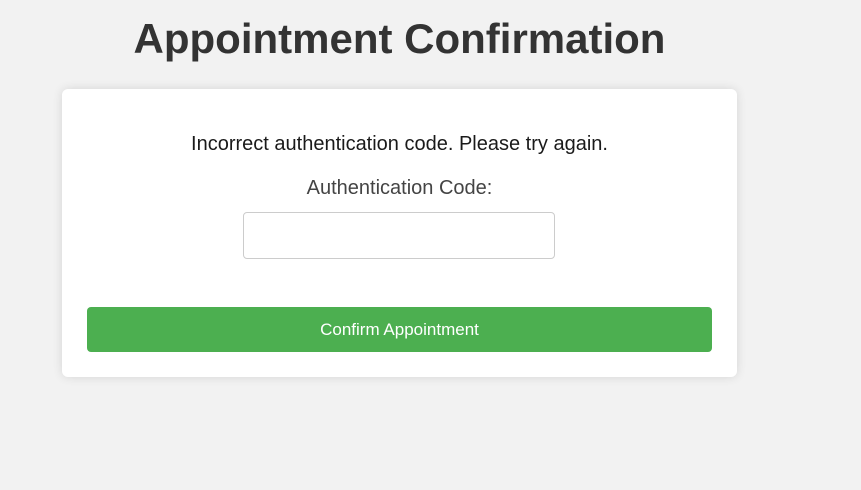 The width and height of the screenshot is (861, 490). I want to click on authentication-code-input, so click(399, 235).